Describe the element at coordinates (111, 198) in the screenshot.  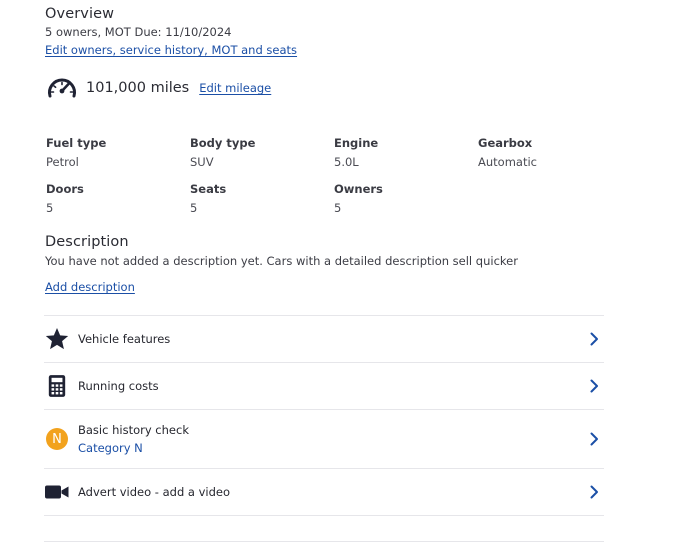
I see `spec-doors: Doors 5` at that location.